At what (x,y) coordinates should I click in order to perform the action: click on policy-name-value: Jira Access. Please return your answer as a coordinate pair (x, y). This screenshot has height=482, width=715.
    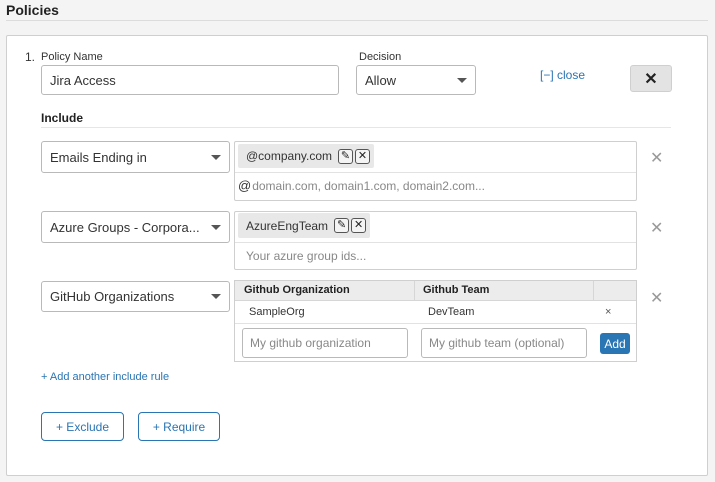
    Looking at the image, I should click on (83, 80).